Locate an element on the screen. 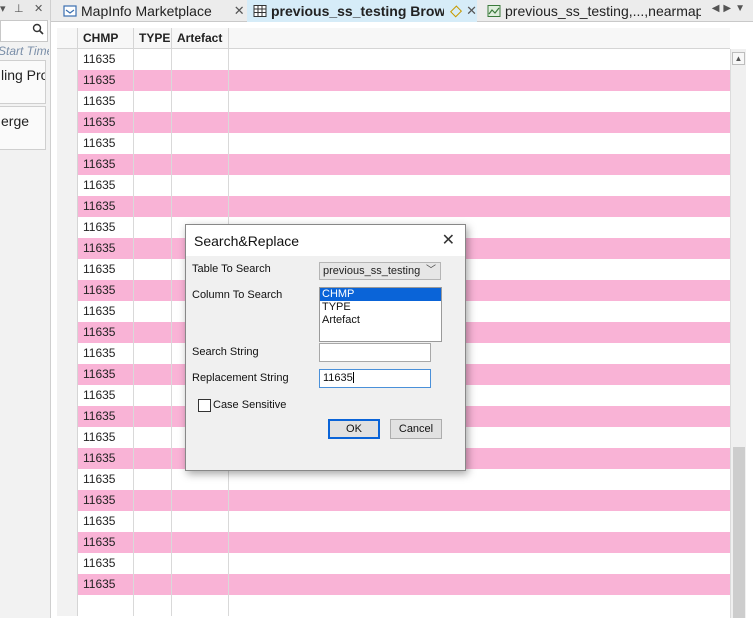 The height and width of the screenshot is (618, 753). scroll-up-arrow-icon: ▲ is located at coordinates (738, 58).